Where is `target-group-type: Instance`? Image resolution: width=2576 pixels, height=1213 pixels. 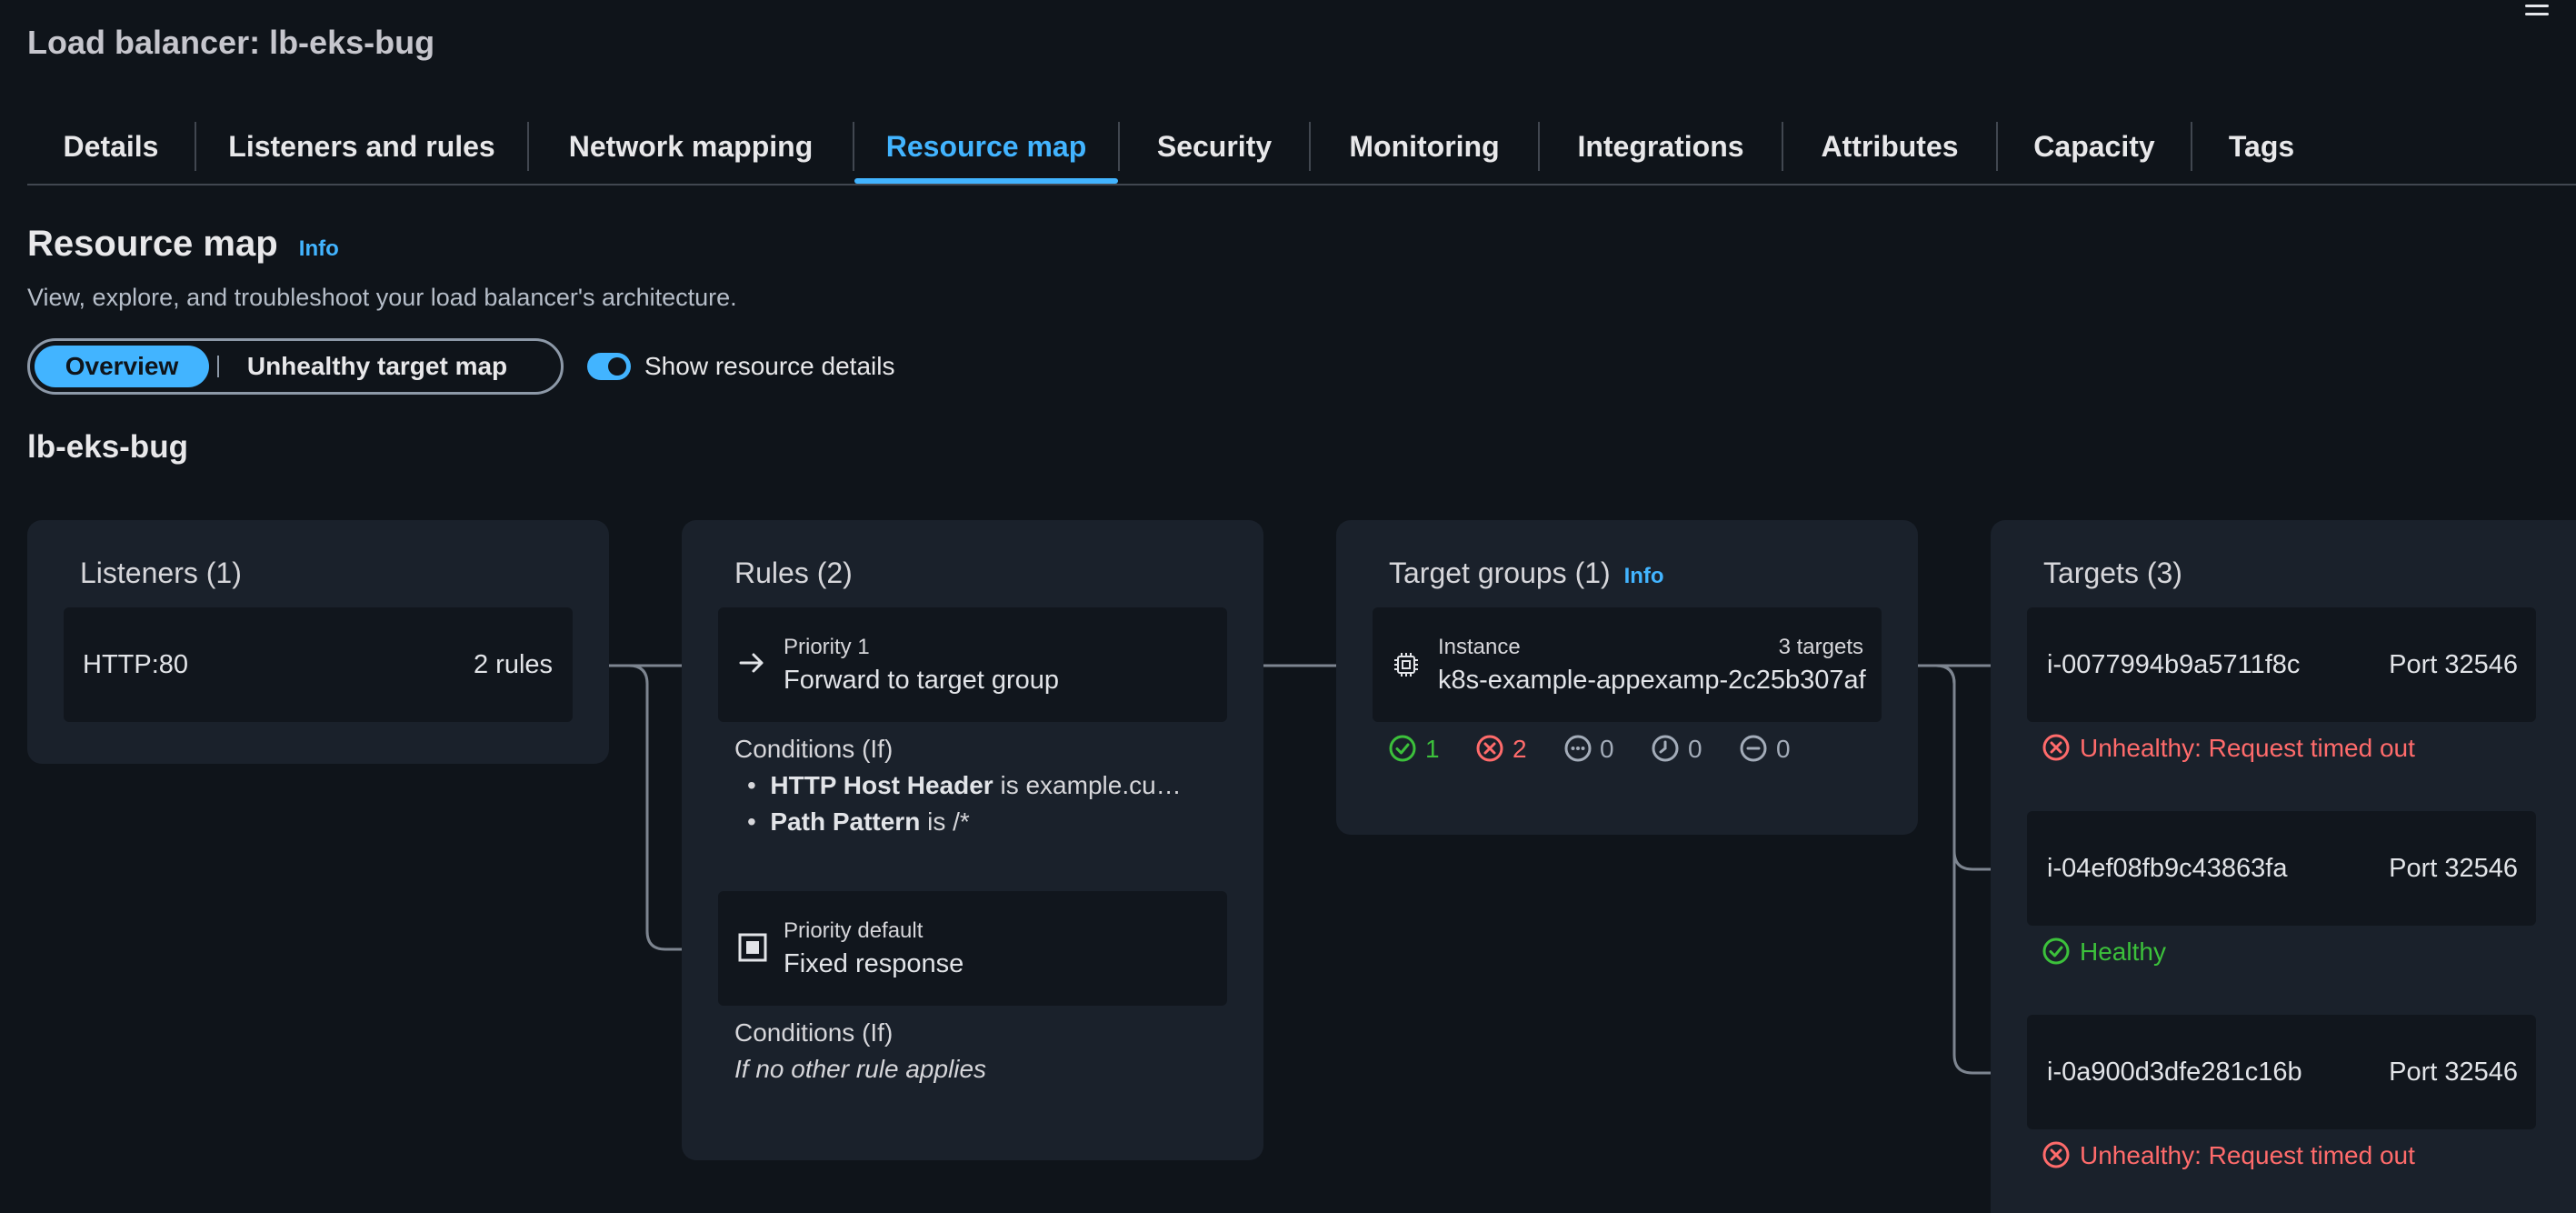
target-group-type: Instance is located at coordinates (1479, 647).